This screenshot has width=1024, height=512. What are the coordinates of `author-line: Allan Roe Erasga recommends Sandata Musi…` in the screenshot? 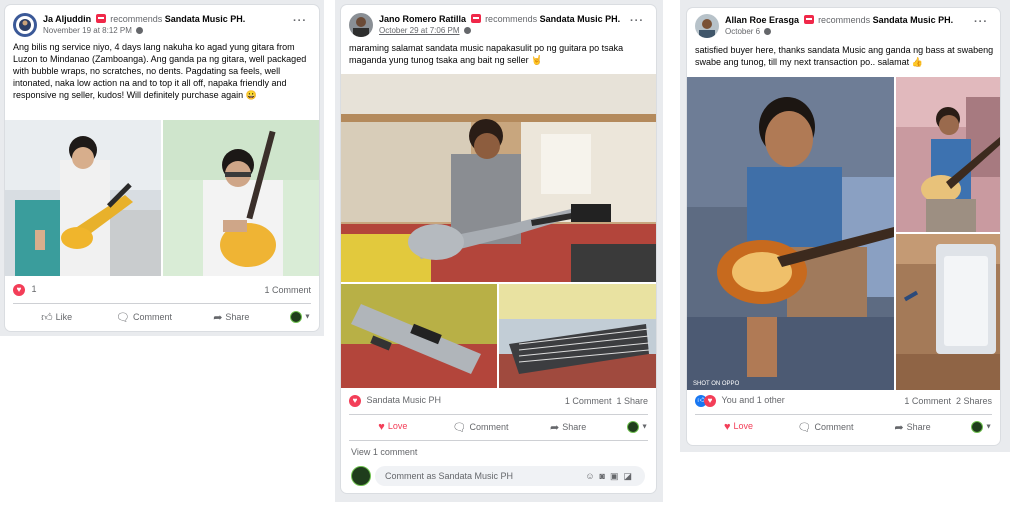 It's located at (839, 20).